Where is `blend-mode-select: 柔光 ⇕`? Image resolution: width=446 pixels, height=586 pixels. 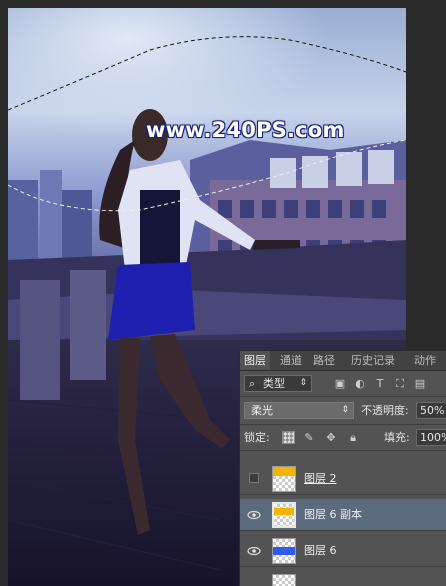 blend-mode-select: 柔光 ⇕ is located at coordinates (299, 410).